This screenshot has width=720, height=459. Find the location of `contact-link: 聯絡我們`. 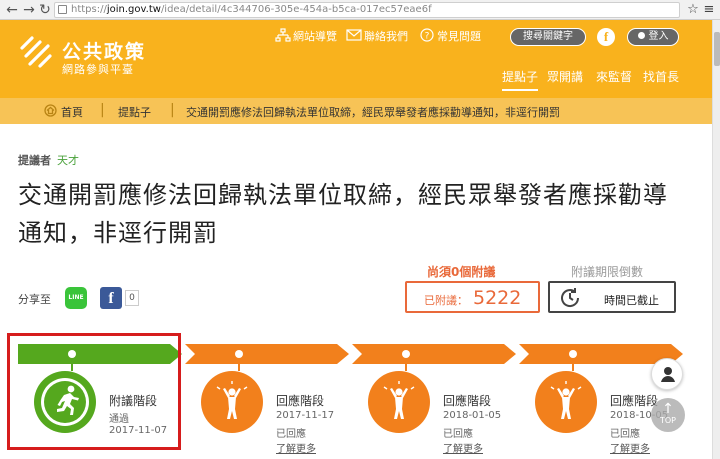

contact-link: 聯絡我們 is located at coordinates (377, 37).